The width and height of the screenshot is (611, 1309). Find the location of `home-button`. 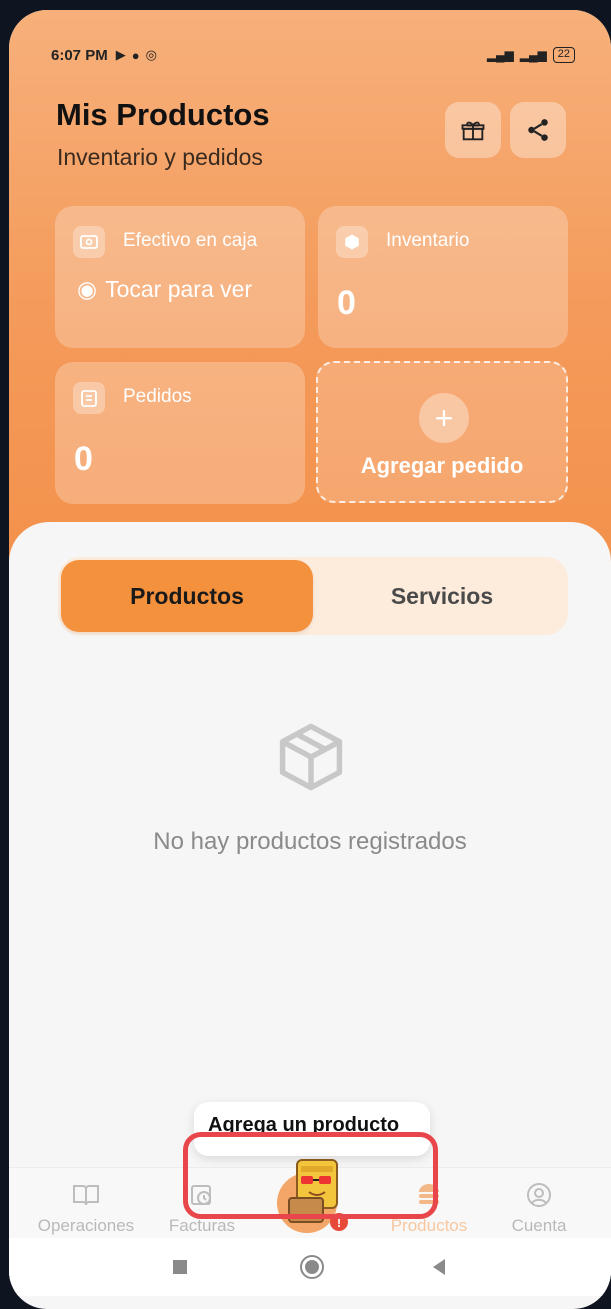

home-button is located at coordinates (312, 1267).